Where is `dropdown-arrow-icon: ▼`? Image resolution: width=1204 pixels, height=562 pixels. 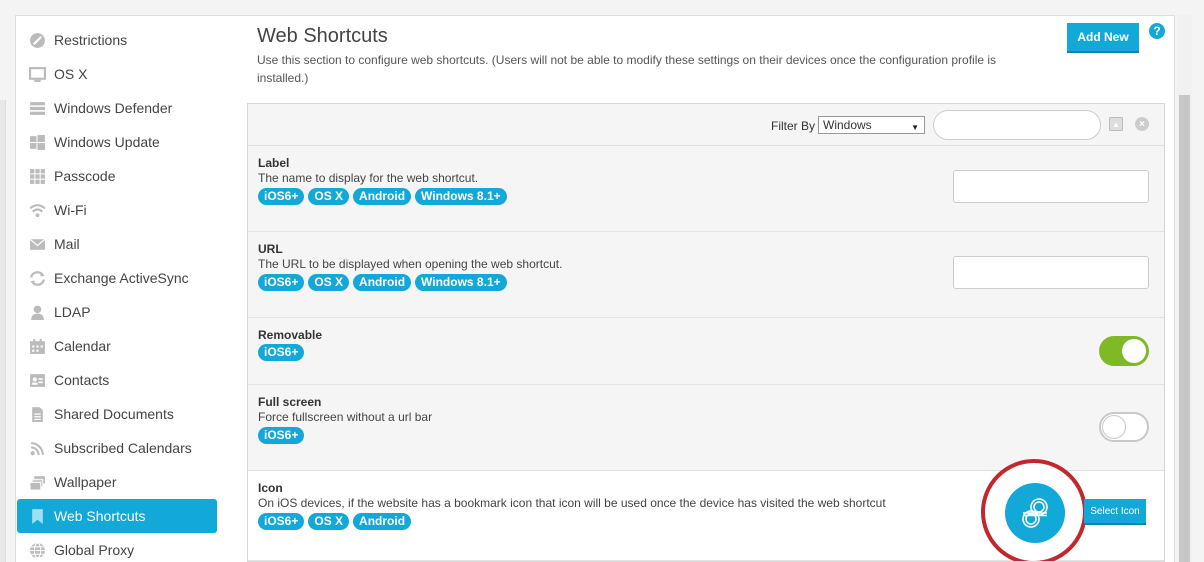 dropdown-arrow-icon: ▼ is located at coordinates (915, 127).